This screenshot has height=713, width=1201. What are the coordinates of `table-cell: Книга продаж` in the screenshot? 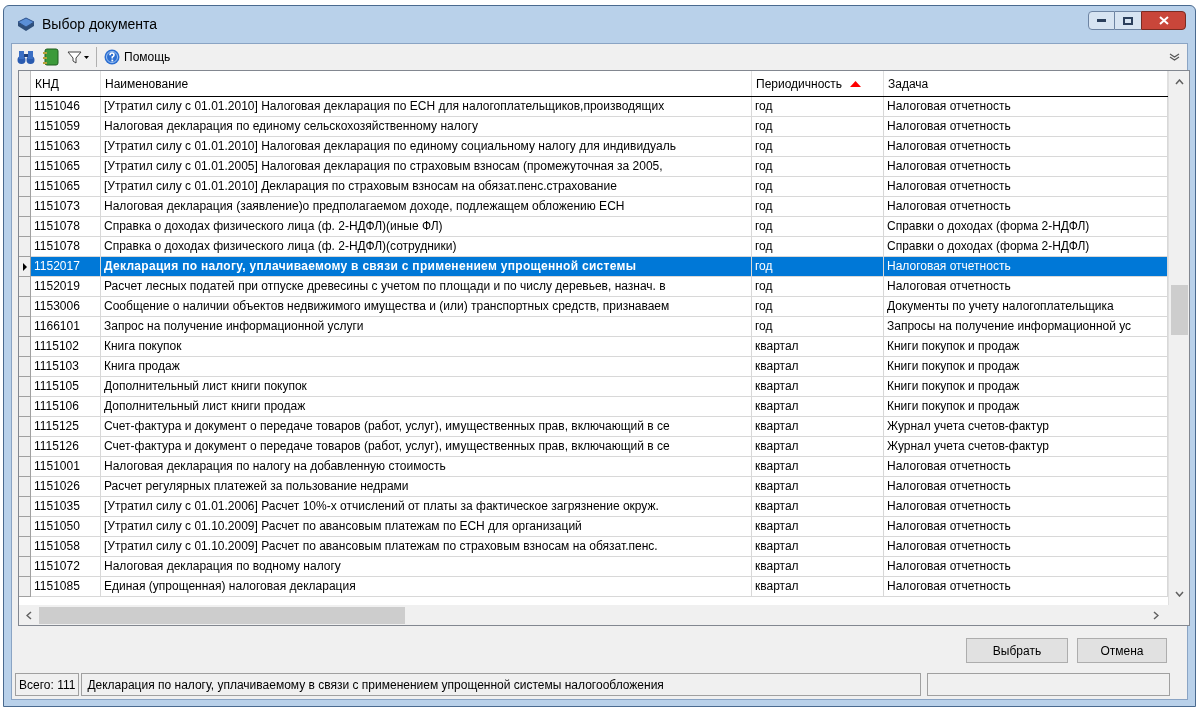 It's located at (426, 367).